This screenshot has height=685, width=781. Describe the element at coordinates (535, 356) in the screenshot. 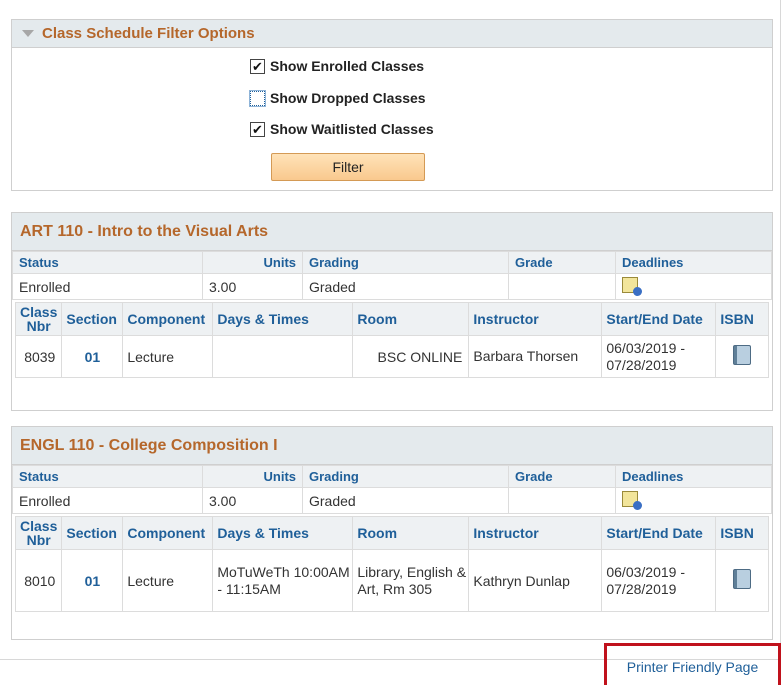

I see `instructor-value: Barbara Thorsen` at that location.